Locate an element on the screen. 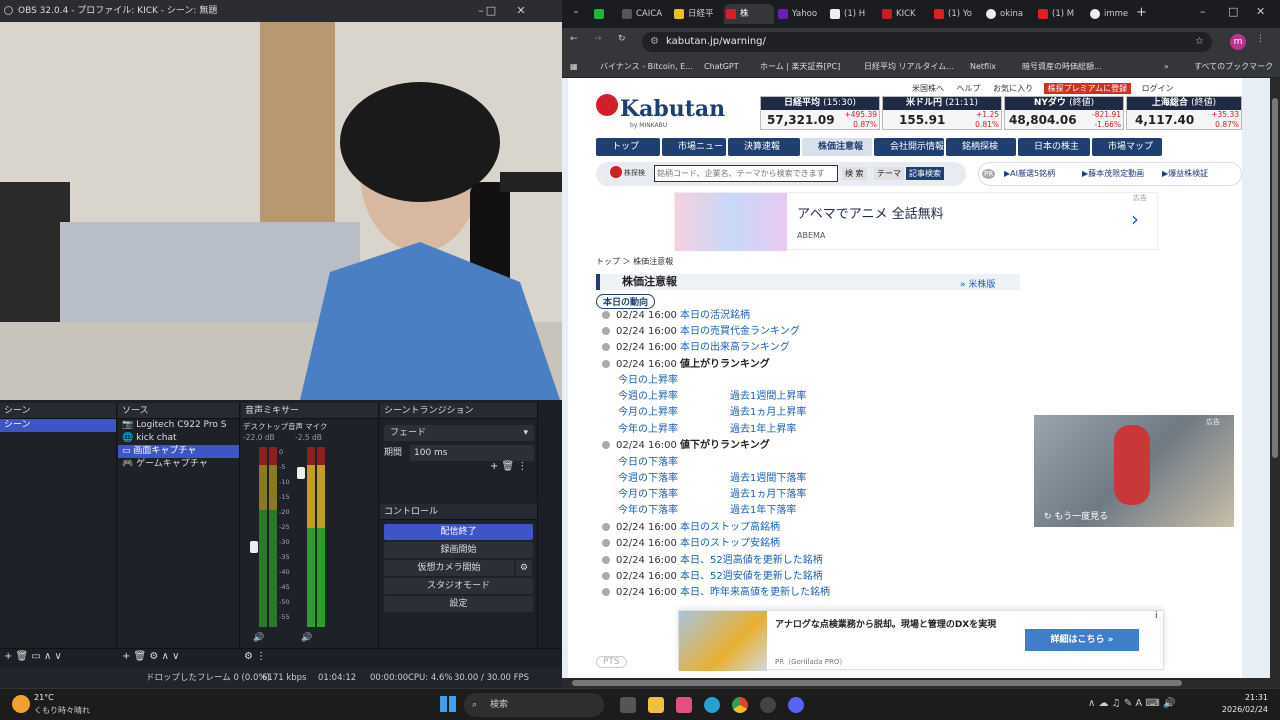 Image resolution: width=1280 pixels, height=720 pixels. app-icon is located at coordinates (684, 705).